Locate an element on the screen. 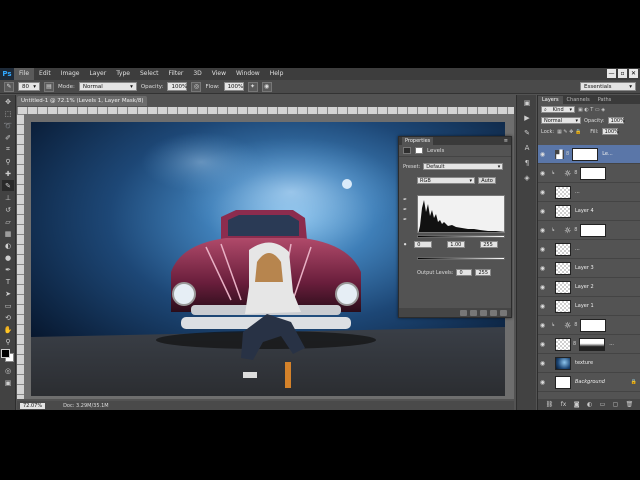  channel-select: RGB ▾ is located at coordinates (446, 180).